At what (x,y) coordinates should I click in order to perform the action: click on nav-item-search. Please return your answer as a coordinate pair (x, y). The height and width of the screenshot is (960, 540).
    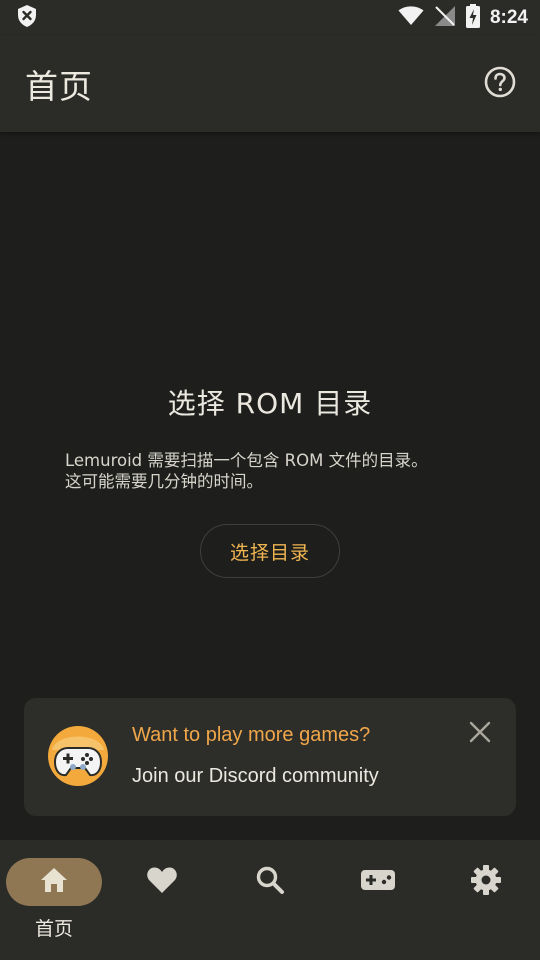
    Looking at the image, I should click on (270, 900).